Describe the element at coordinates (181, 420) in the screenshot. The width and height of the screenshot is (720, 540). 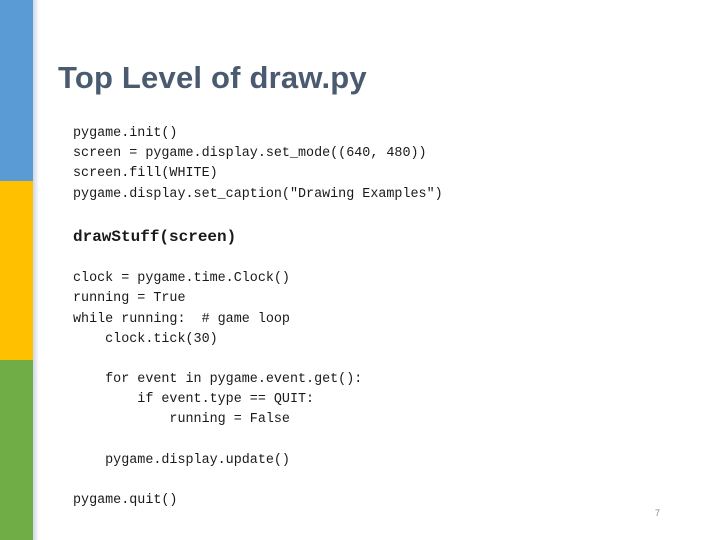
I see `code-line: running = False` at that location.